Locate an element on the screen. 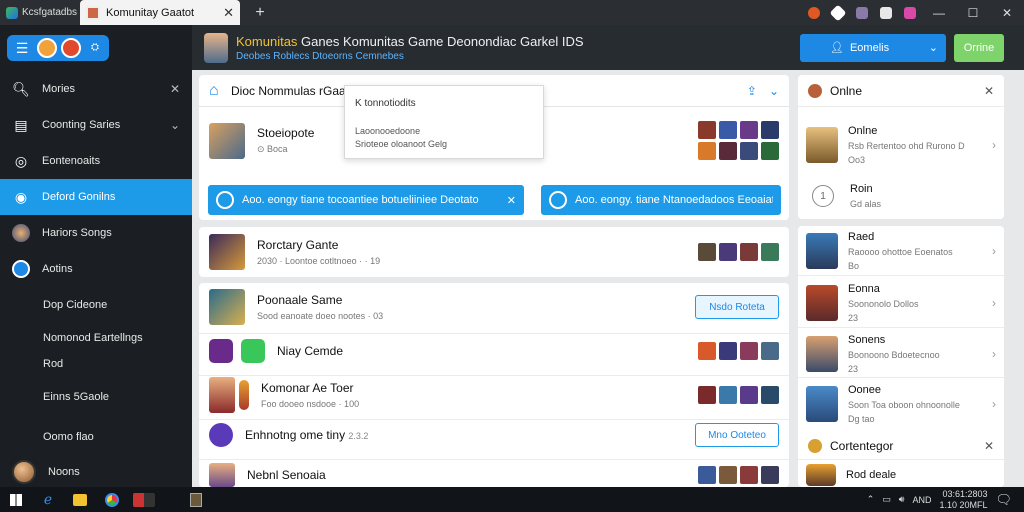 Image resolution: width=1024 pixels, height=512 pixels. close-window-button: ✕ is located at coordinates (1007, 12).